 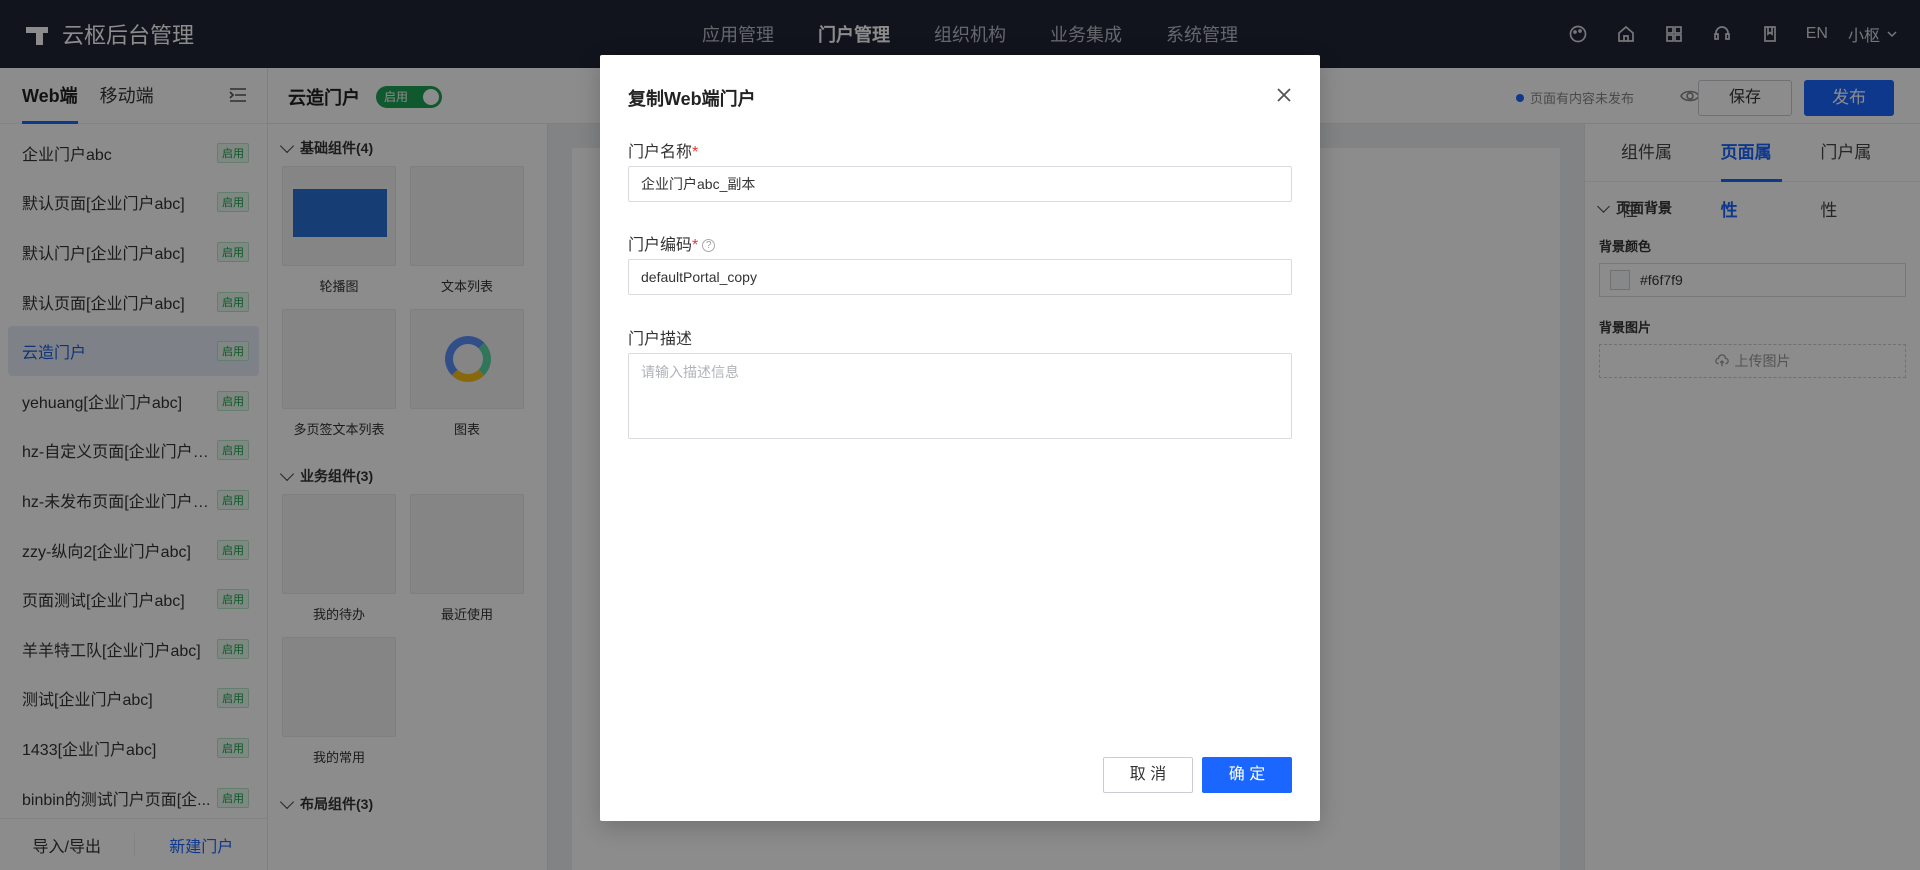 I want to click on portal-name-label-text: 门户名称, so click(x=660, y=152).